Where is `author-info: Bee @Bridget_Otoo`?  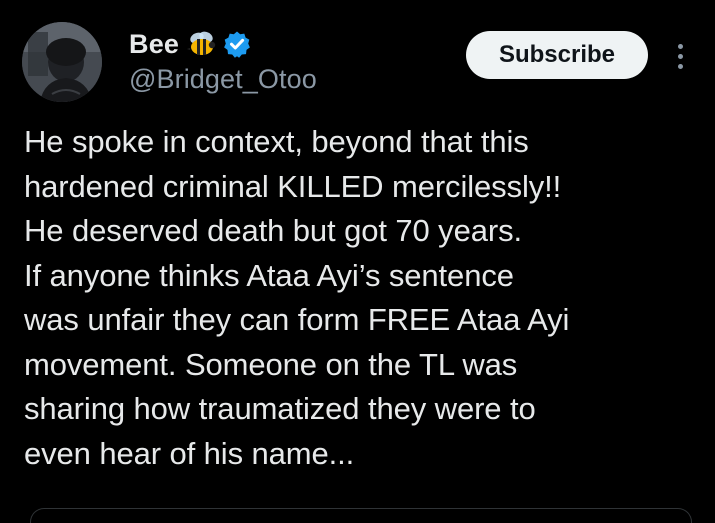 author-info: Bee @Bridget_Otoo is located at coordinates (223, 60).